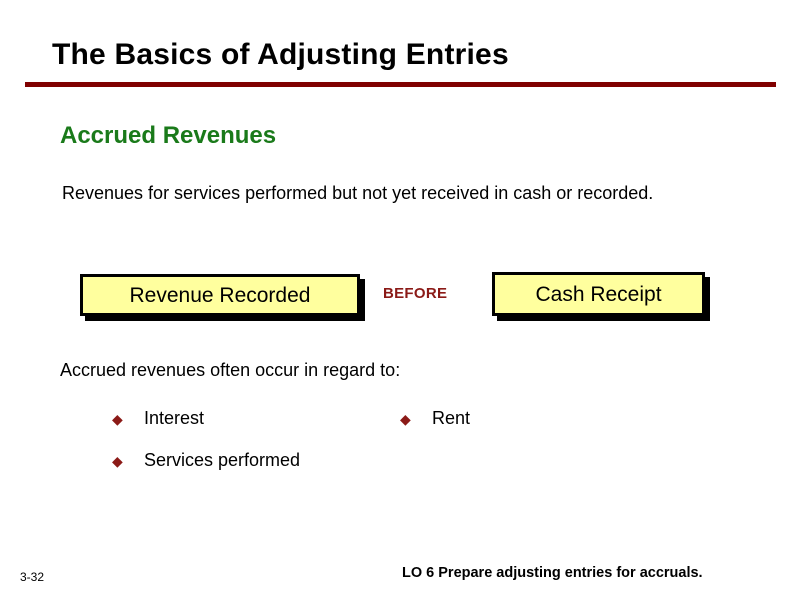 The image size is (800, 600). I want to click on list-item-label: Rent, so click(451, 418).